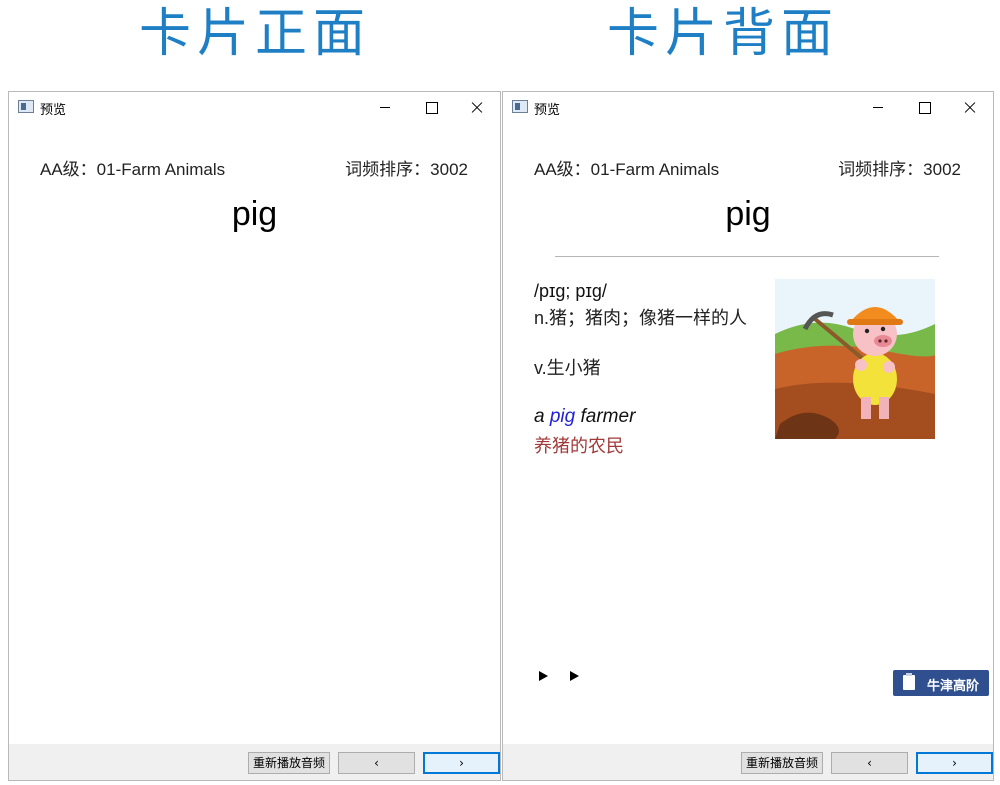 Image resolution: width=1000 pixels, height=785 pixels. Describe the element at coordinates (562, 416) in the screenshot. I see `example-keyword: pig` at that location.